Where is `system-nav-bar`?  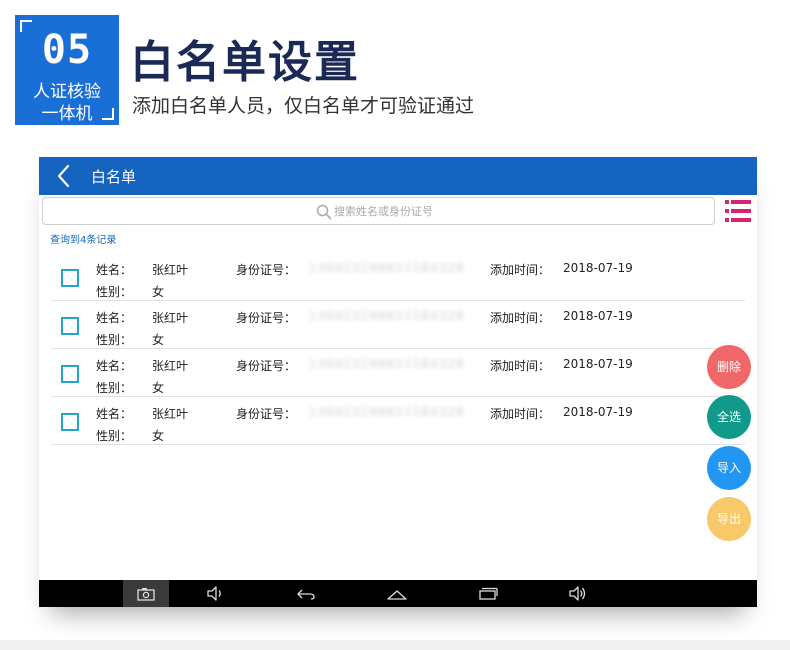
system-nav-bar is located at coordinates (398, 593).